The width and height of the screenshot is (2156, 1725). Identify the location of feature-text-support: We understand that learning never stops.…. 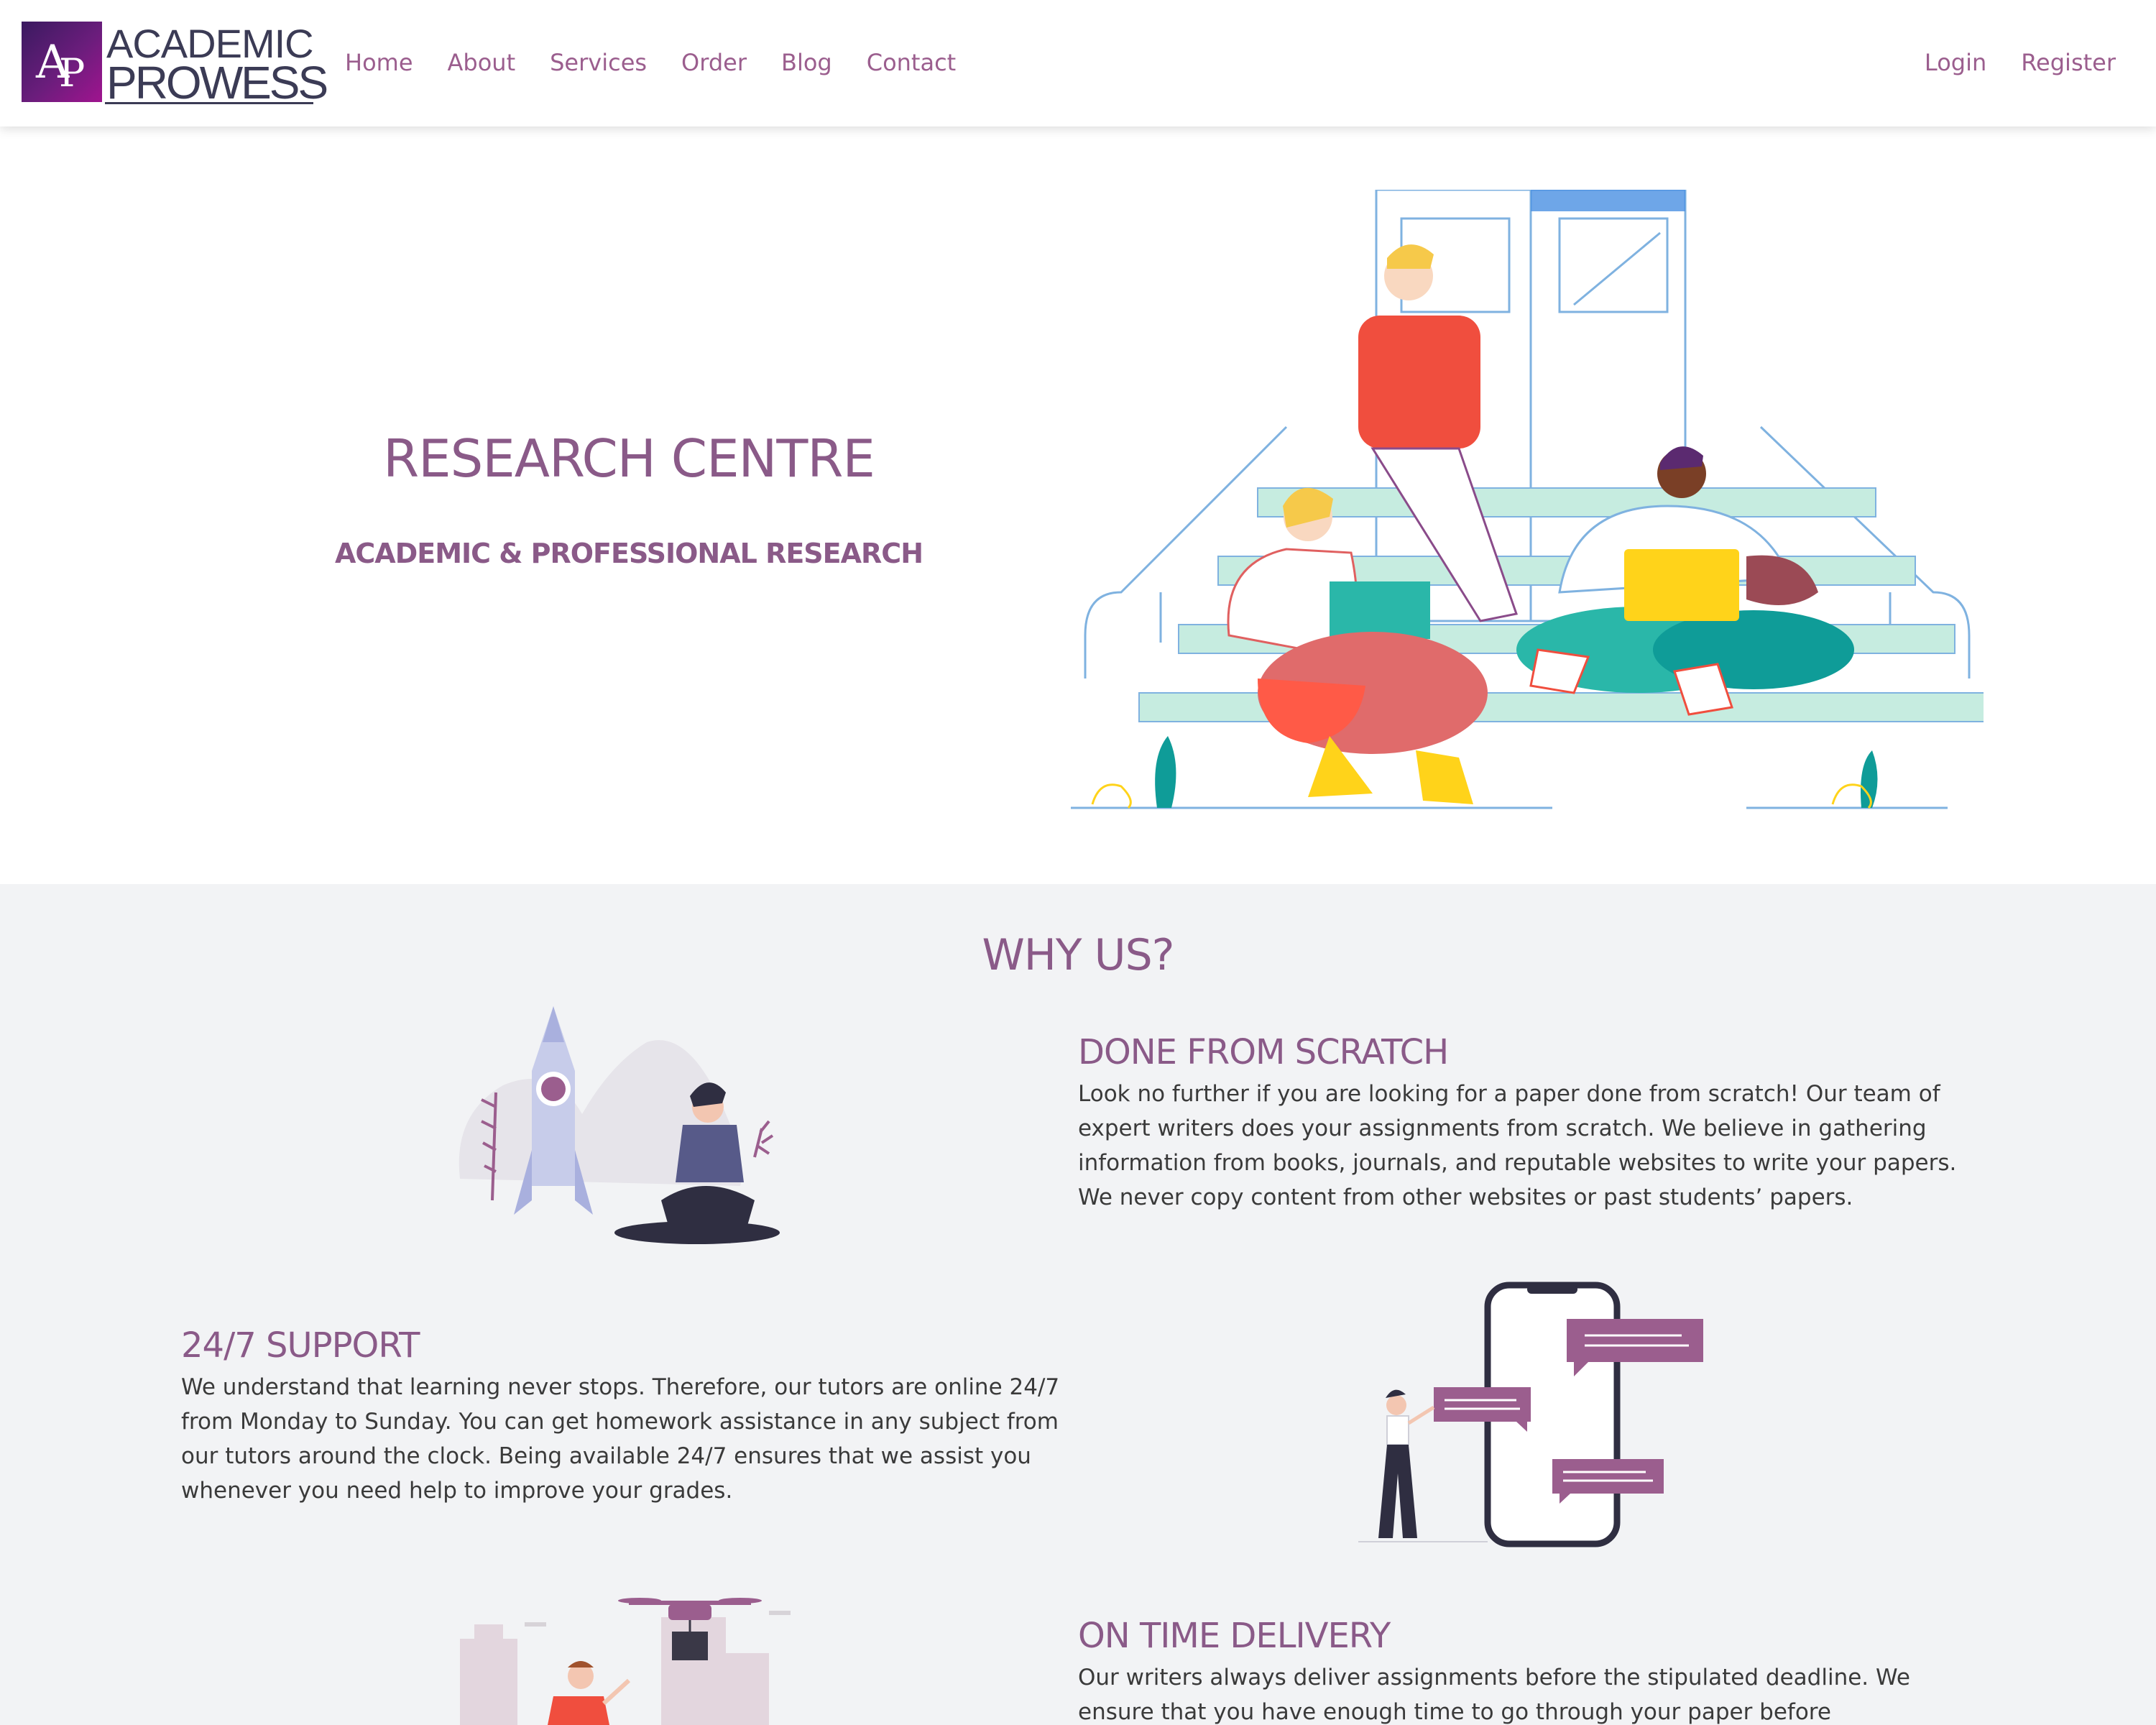
(620, 1439).